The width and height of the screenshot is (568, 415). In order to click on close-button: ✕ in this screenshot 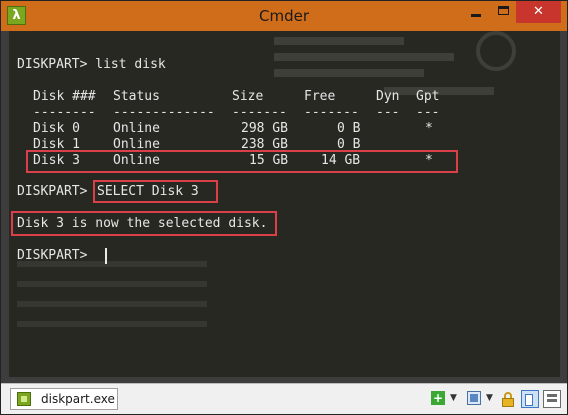, I will do `click(538, 12)`.